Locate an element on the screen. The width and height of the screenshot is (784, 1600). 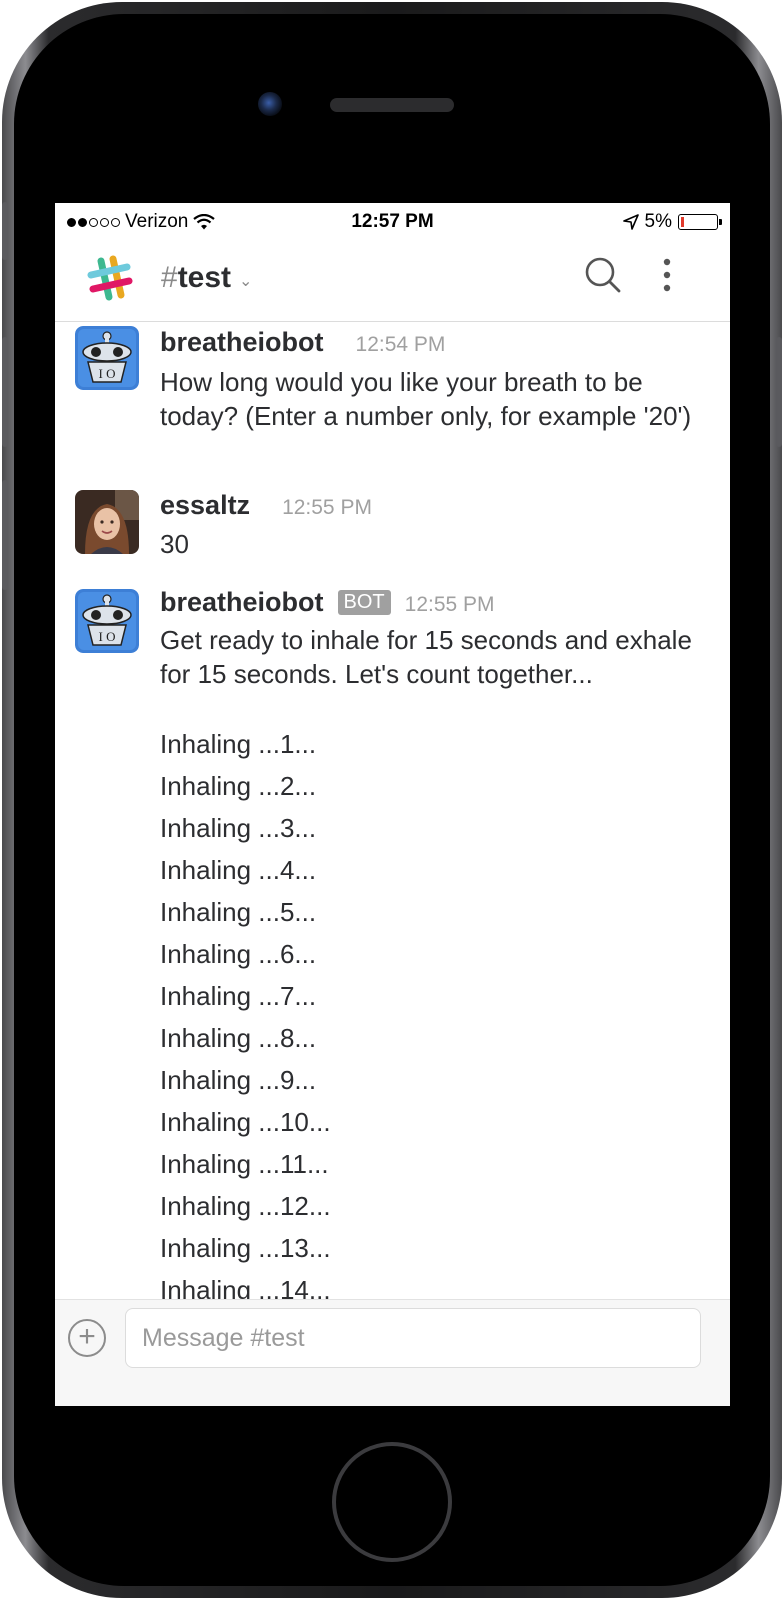
message-composer: + is located at coordinates (392, 1352).